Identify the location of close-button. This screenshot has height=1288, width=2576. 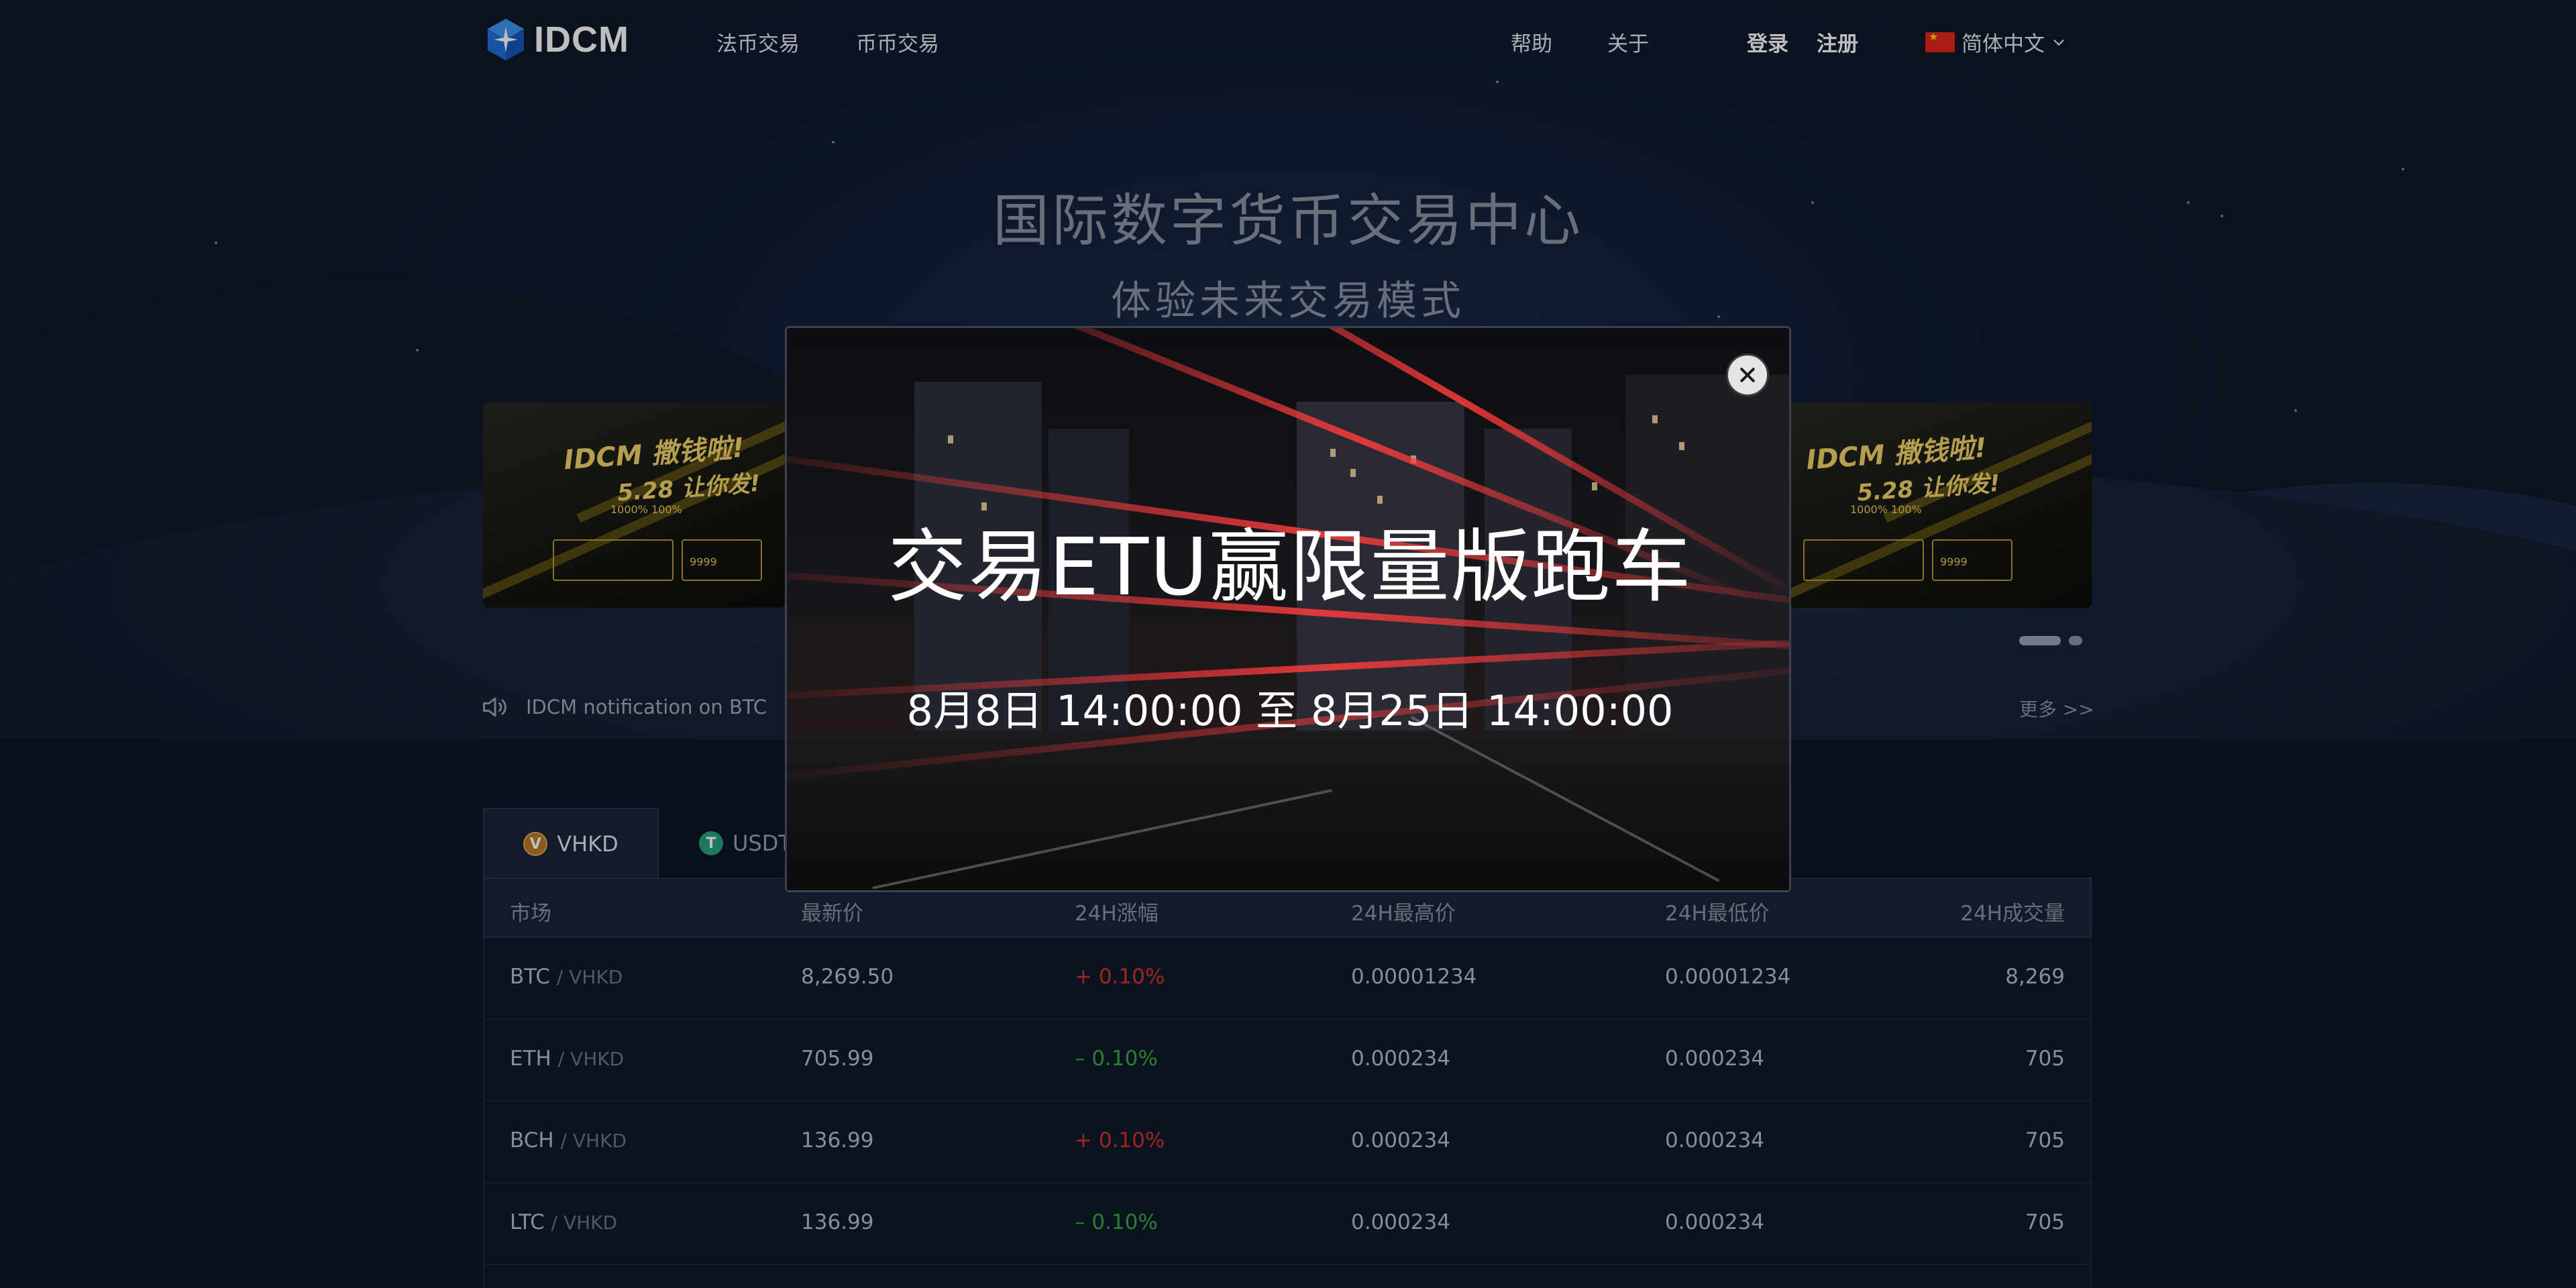
(1747, 375).